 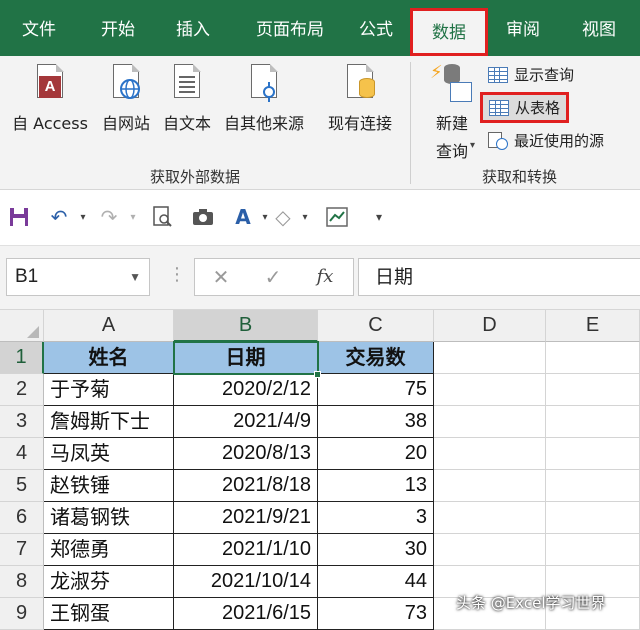 I want to click on print-preview-icon, so click(x=163, y=217).